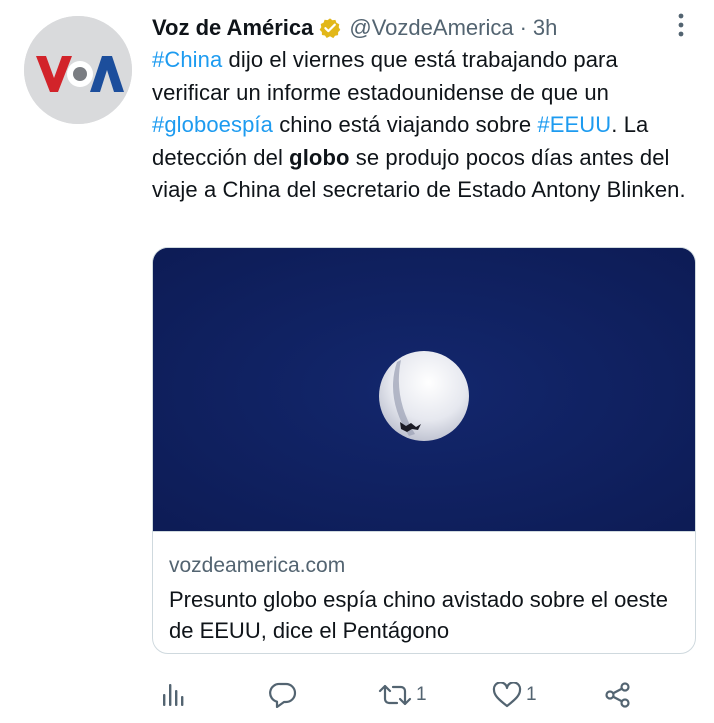 Image resolution: width=714 pixels, height=723 pixels. Describe the element at coordinates (545, 28) in the screenshot. I see `tweet-time: 3h` at that location.